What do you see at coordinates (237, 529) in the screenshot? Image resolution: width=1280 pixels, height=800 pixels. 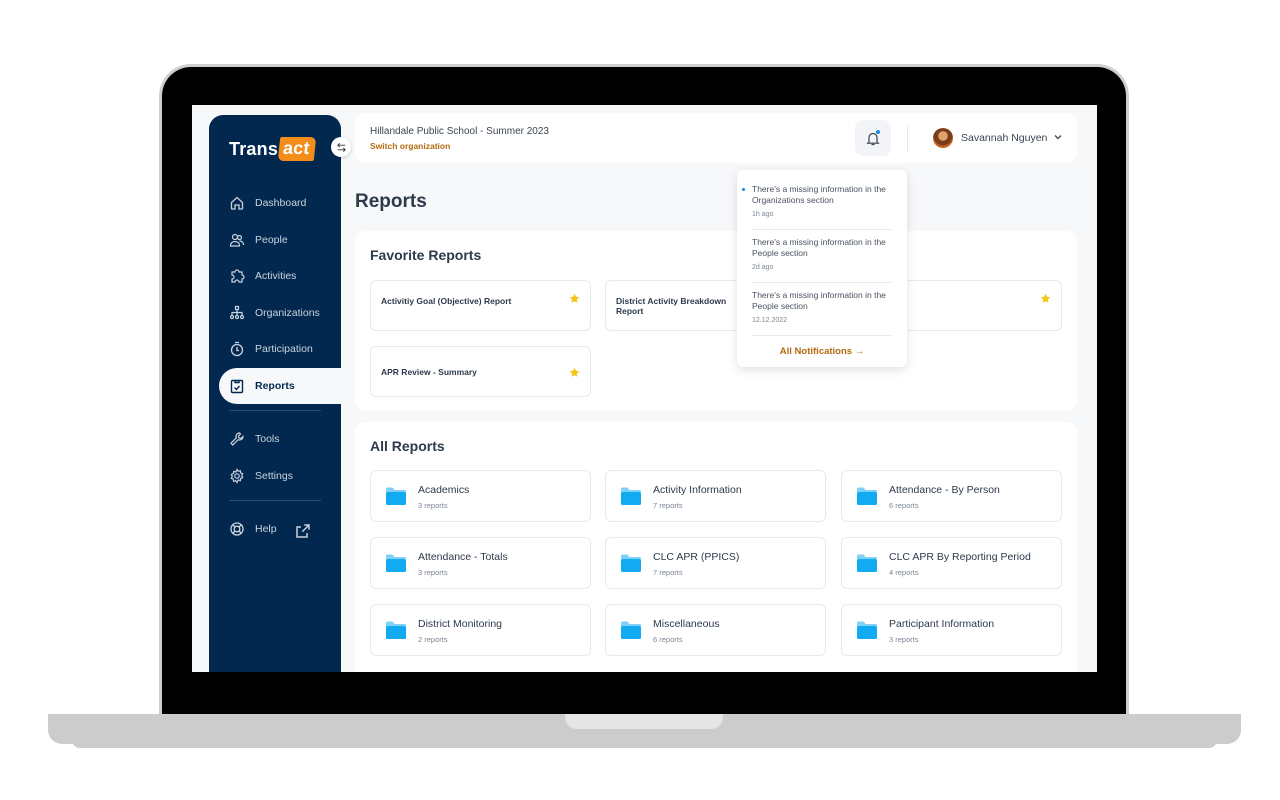 I see `lifebuoy-icon` at bounding box center [237, 529].